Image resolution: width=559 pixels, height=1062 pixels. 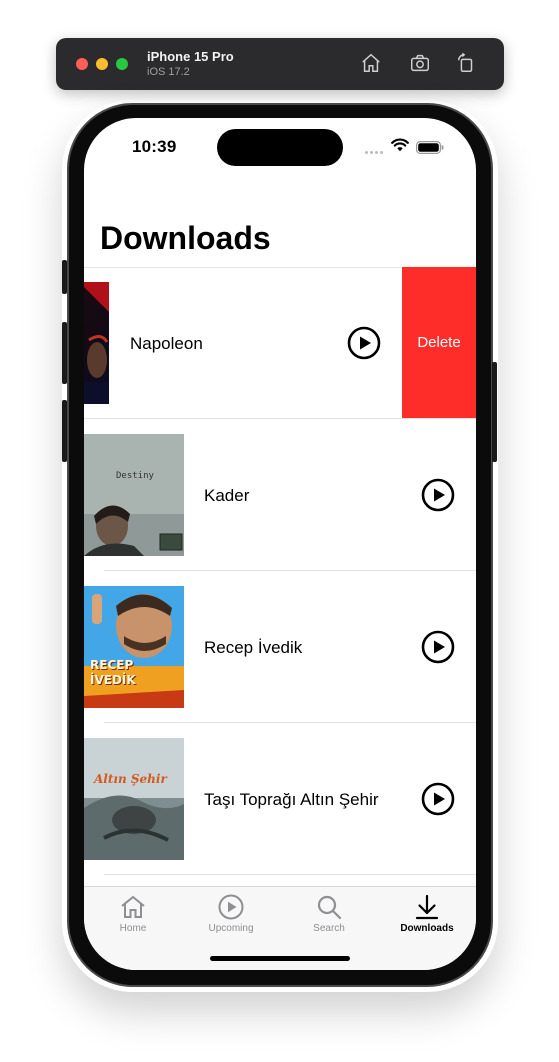 I want to click on page-title: Downloads, so click(x=185, y=238).